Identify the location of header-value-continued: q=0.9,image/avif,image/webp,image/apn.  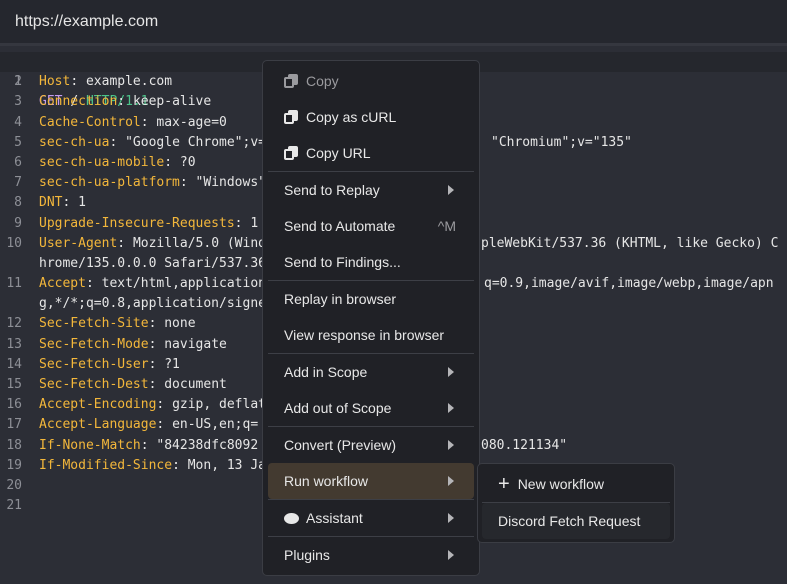
(629, 284).